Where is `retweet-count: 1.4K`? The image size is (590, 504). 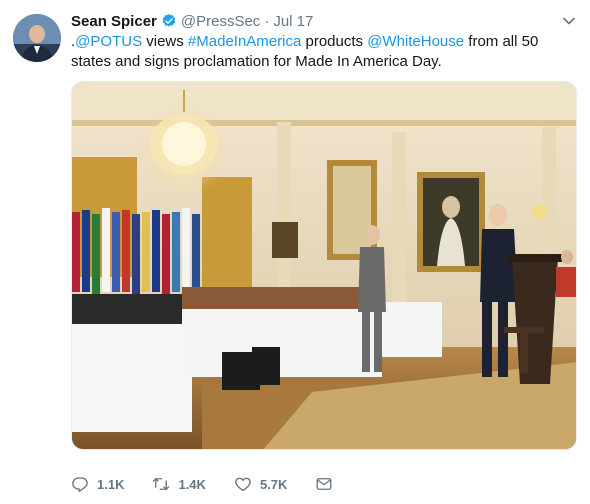 retweet-count: 1.4K is located at coordinates (192, 484).